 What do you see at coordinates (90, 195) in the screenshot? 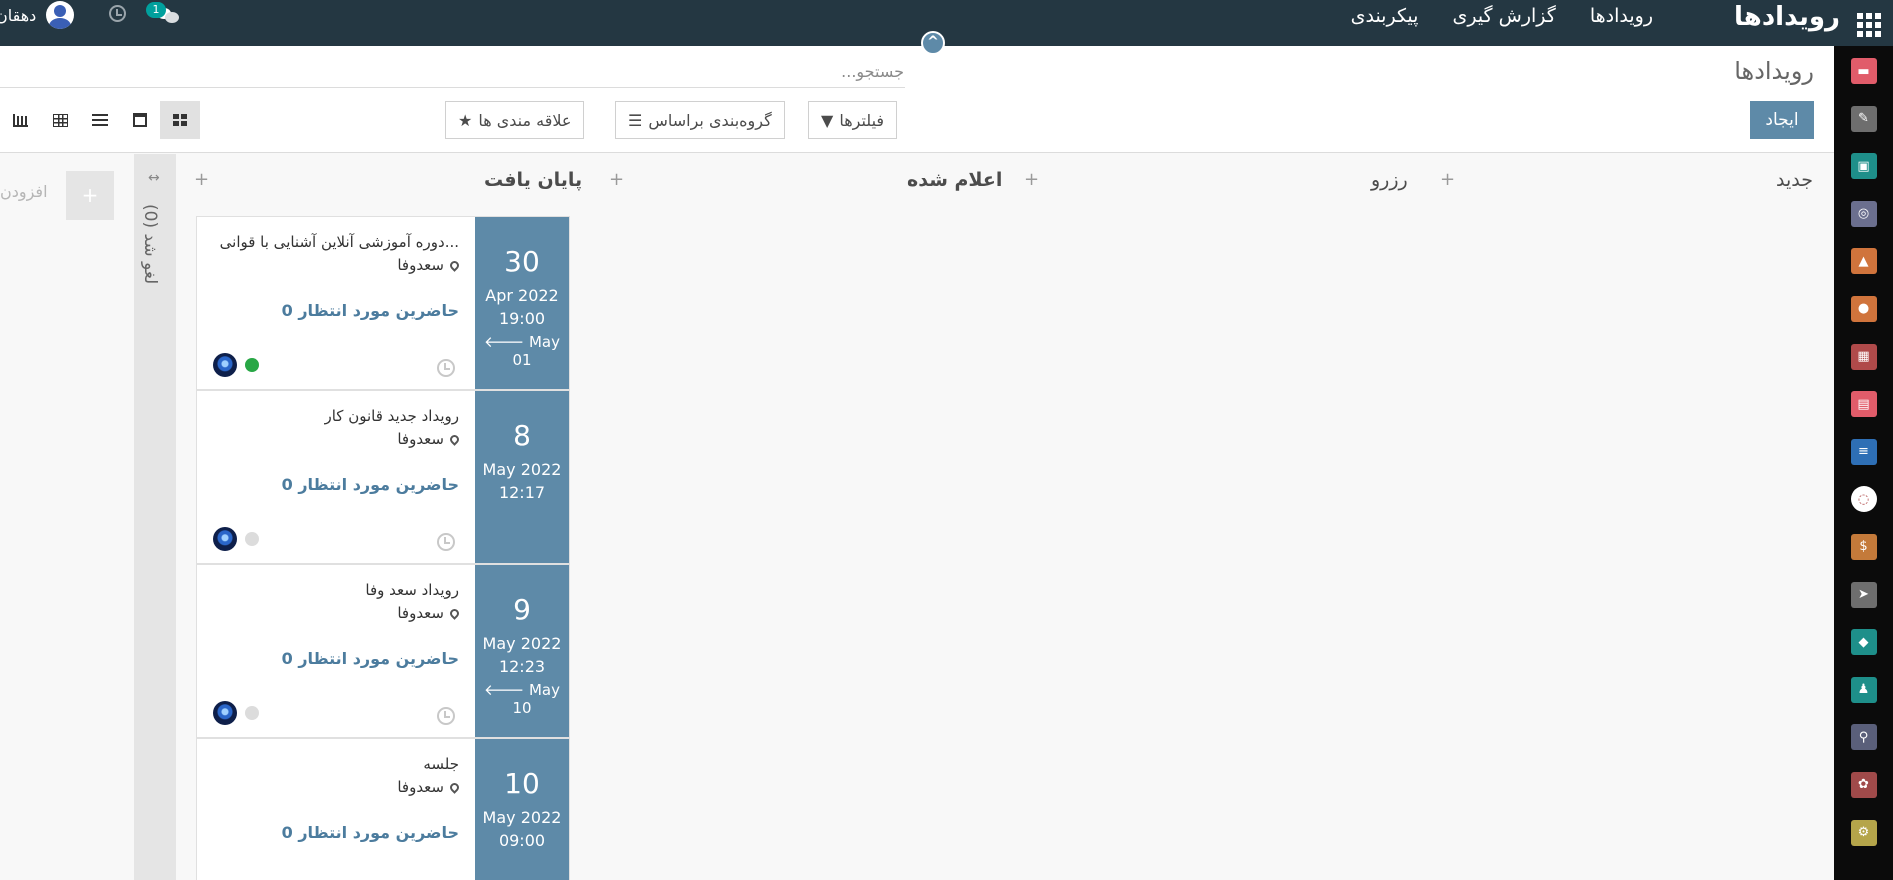
I see `add-column-button: +` at bounding box center [90, 195].